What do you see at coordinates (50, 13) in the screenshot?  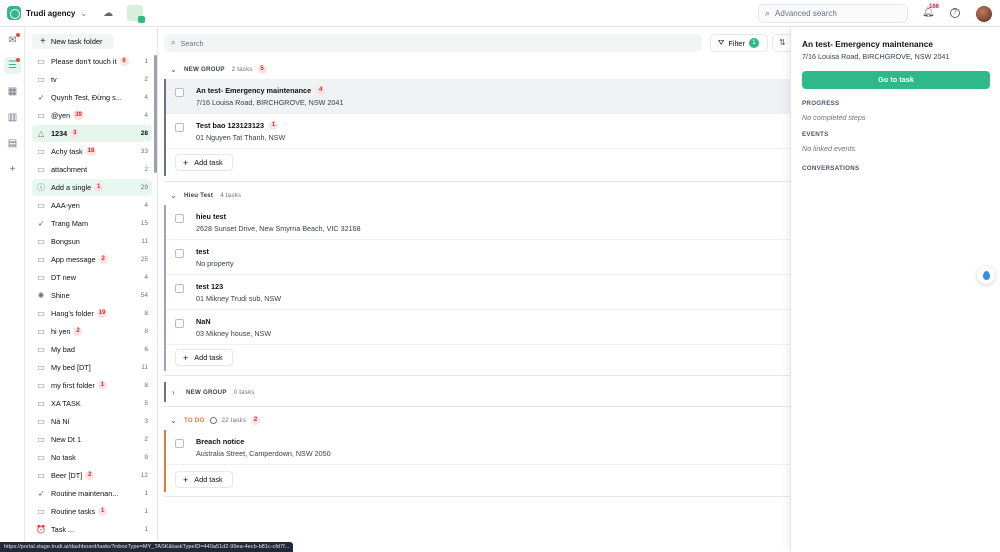 I see `agency-name: Trudi agency` at bounding box center [50, 13].